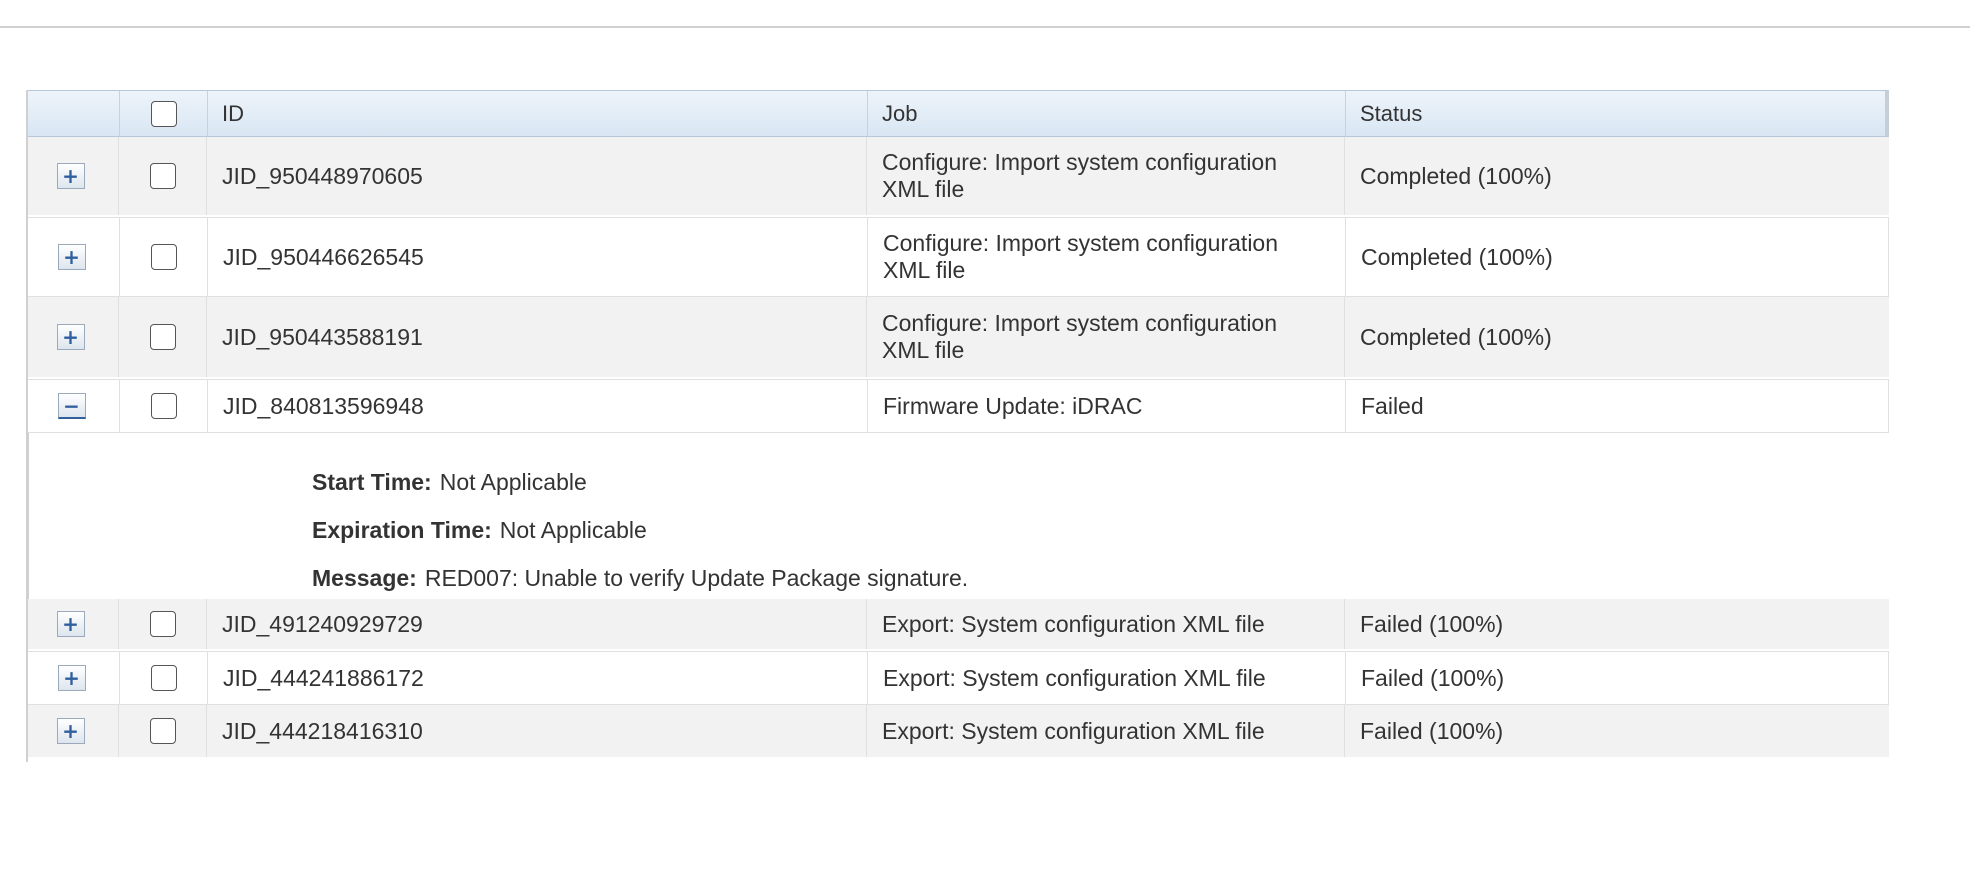 This screenshot has width=1970, height=884. What do you see at coordinates (27, 426) in the screenshot?
I see `table-left-border` at bounding box center [27, 426].